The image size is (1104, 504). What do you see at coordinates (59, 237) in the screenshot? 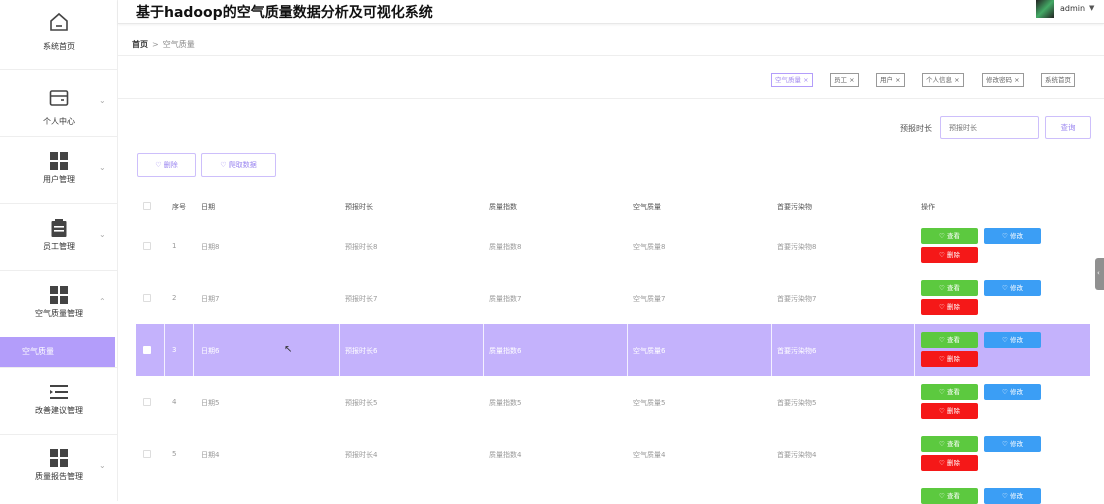
I see `sidebar-item-staff: 员工管理 ⌄` at bounding box center [59, 237].